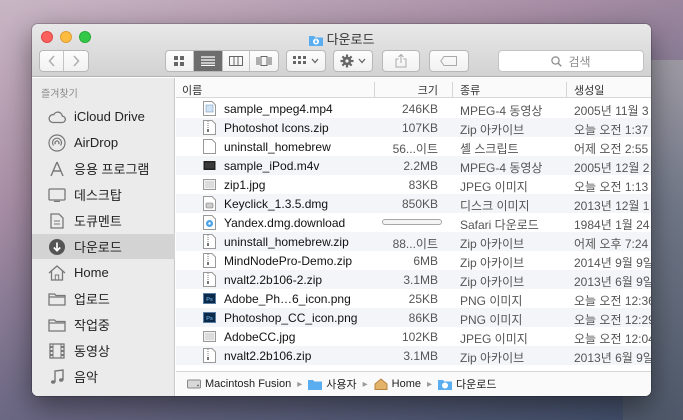 This screenshot has height=420, width=683. What do you see at coordinates (103, 324) in the screenshot?
I see `sidebar-item-work-in-progress: 작업중` at bounding box center [103, 324].